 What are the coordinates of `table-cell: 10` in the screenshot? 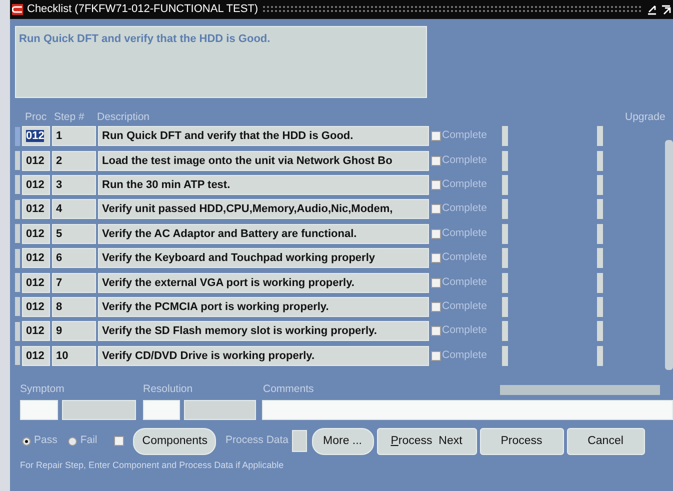 It's located at (74, 356).